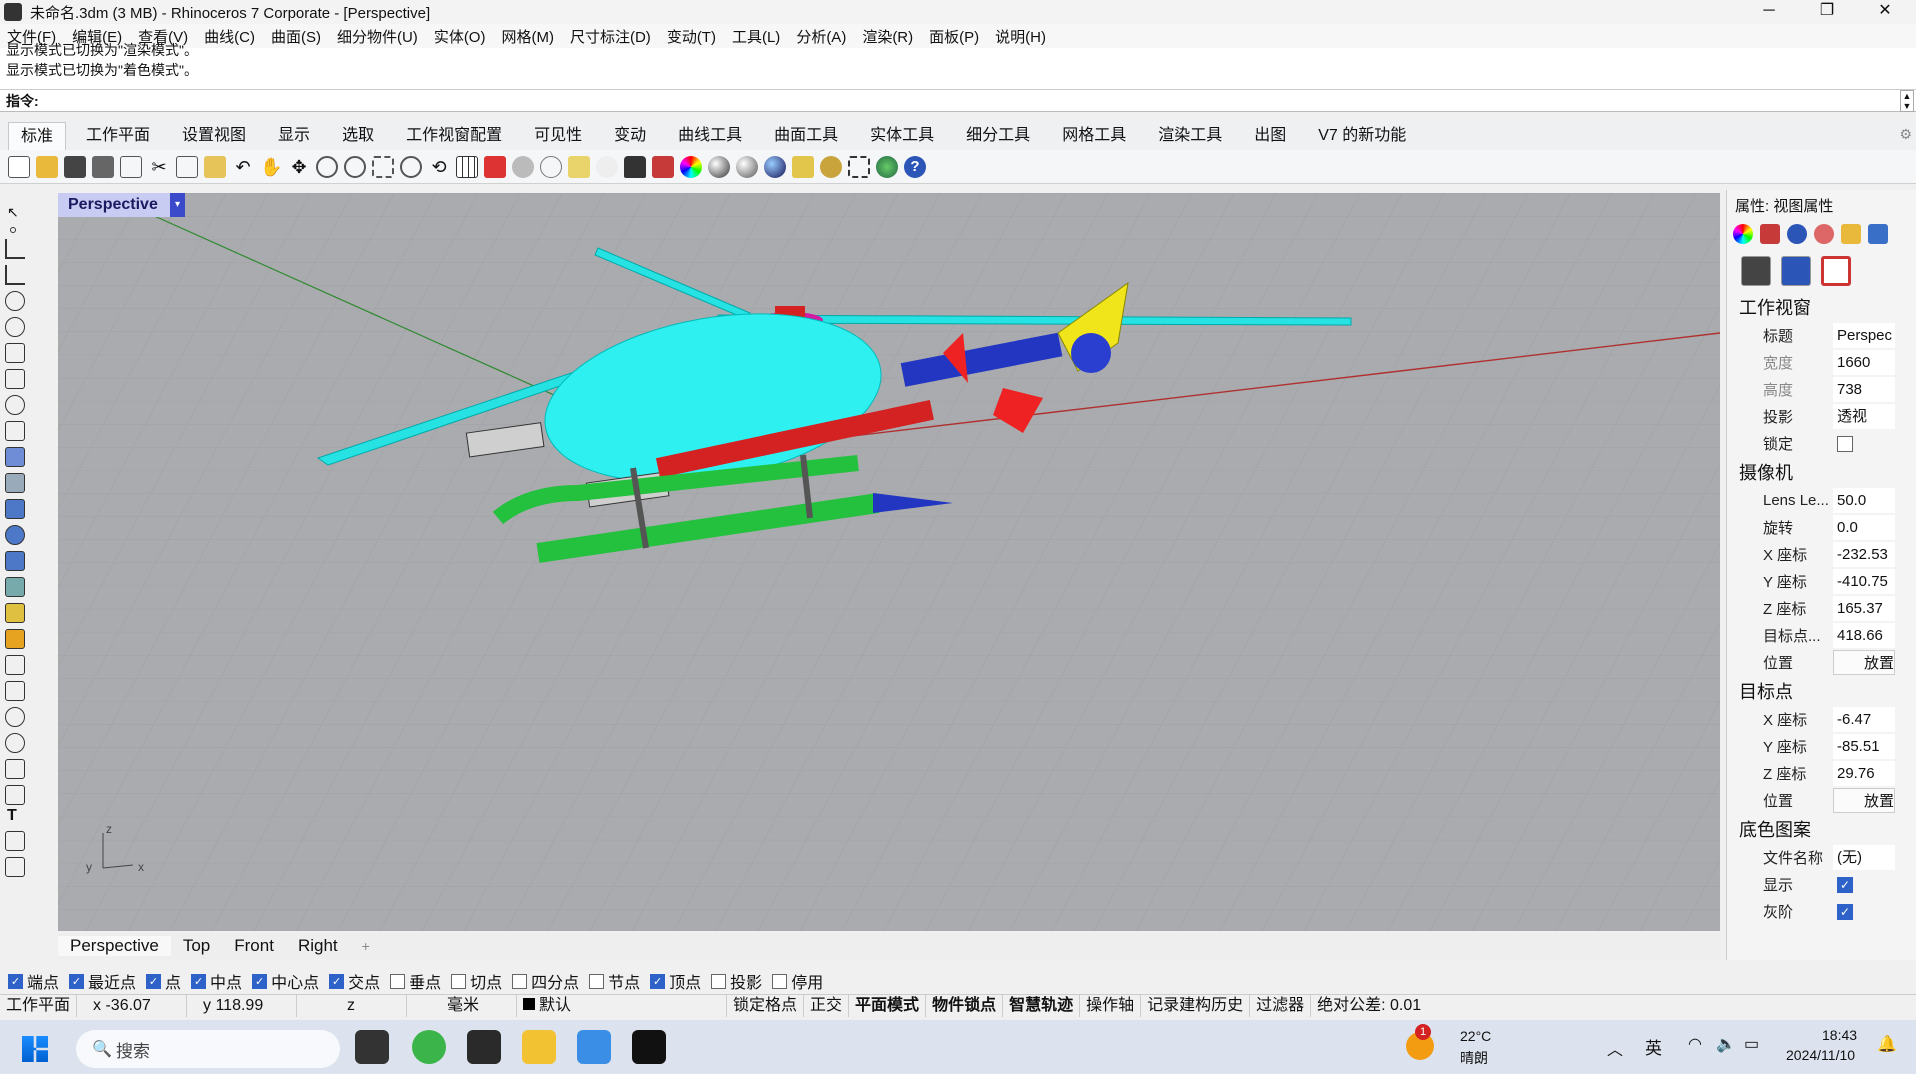  Describe the element at coordinates (1851, 234) in the screenshot. I see `folder-icon` at that location.